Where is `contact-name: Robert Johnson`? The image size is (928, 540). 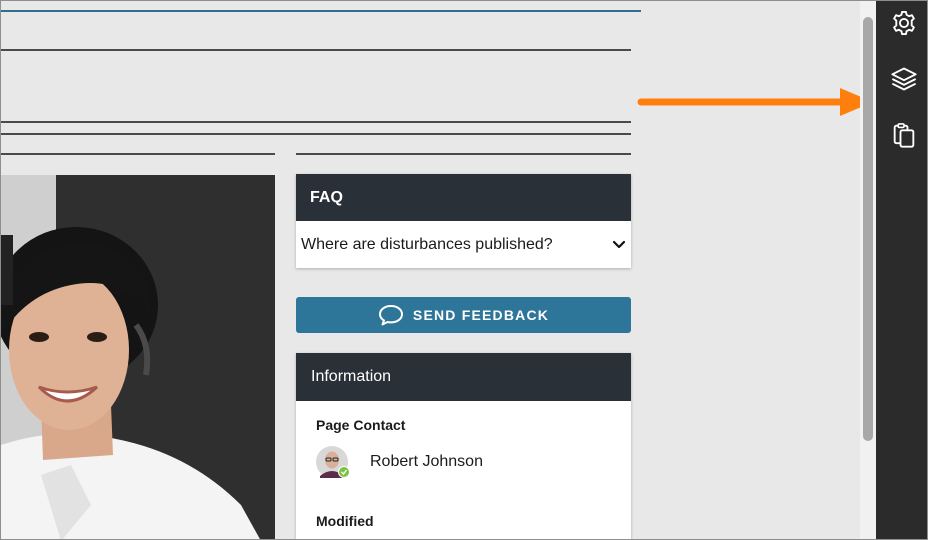
contact-name: Robert Johnson is located at coordinates (426, 462).